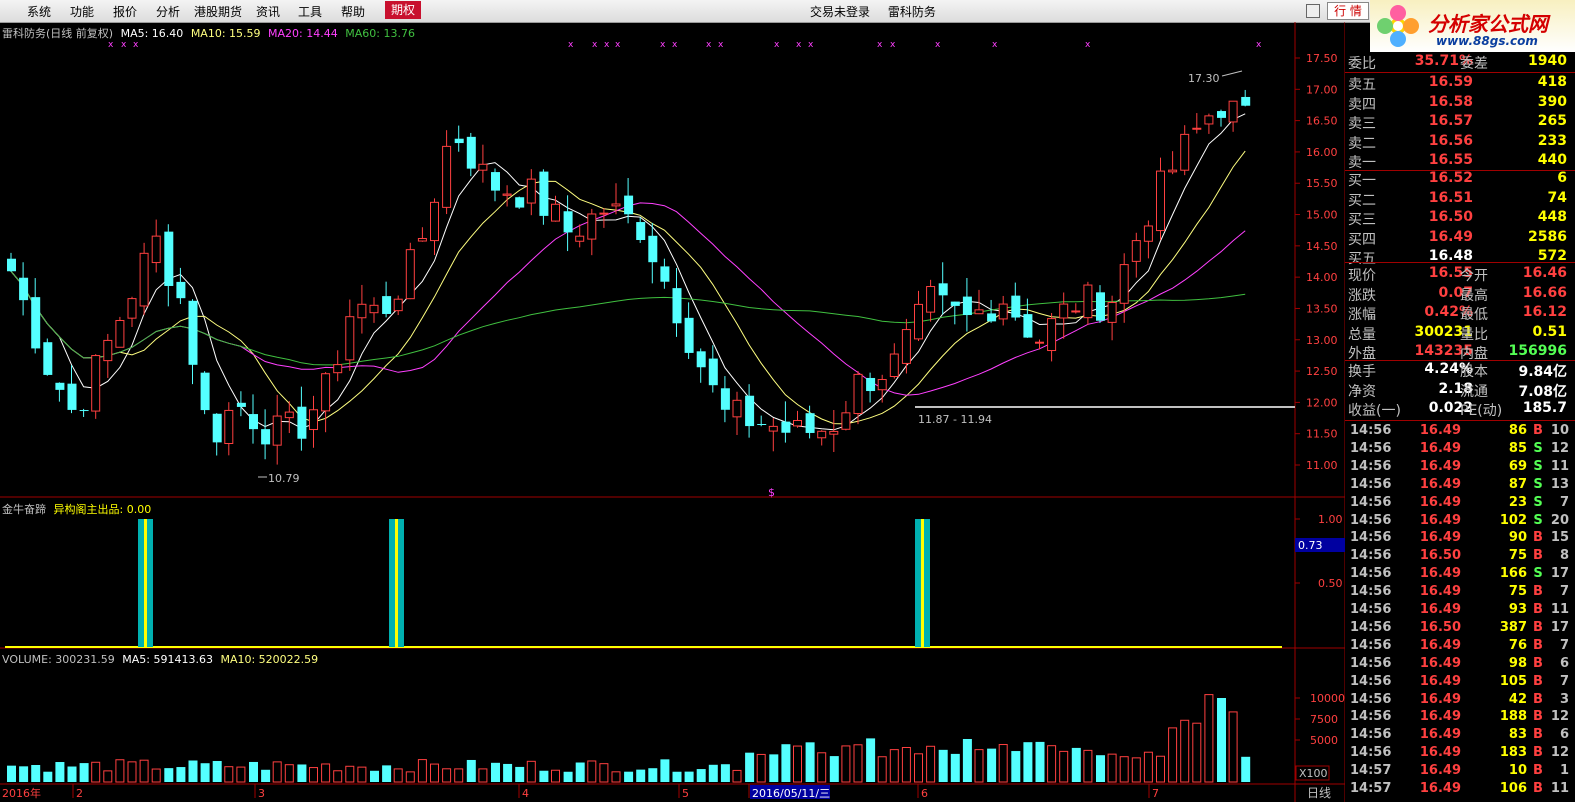 The image size is (1575, 802). Describe the element at coordinates (1450, 82) in the screenshot. I see `row-price: 16.59` at that location.